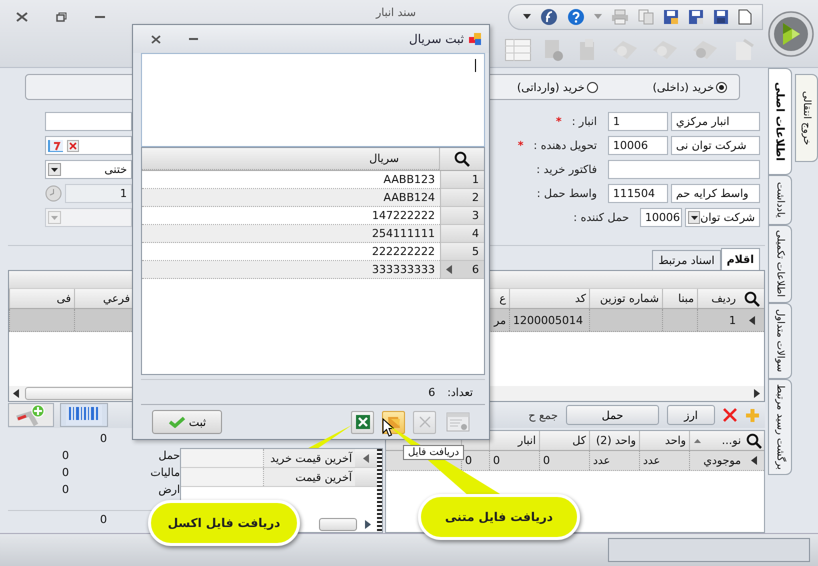 The width and height of the screenshot is (818, 566). Describe the element at coordinates (686, 260) in the screenshot. I see `tab: اسناد مرتبط` at that location.